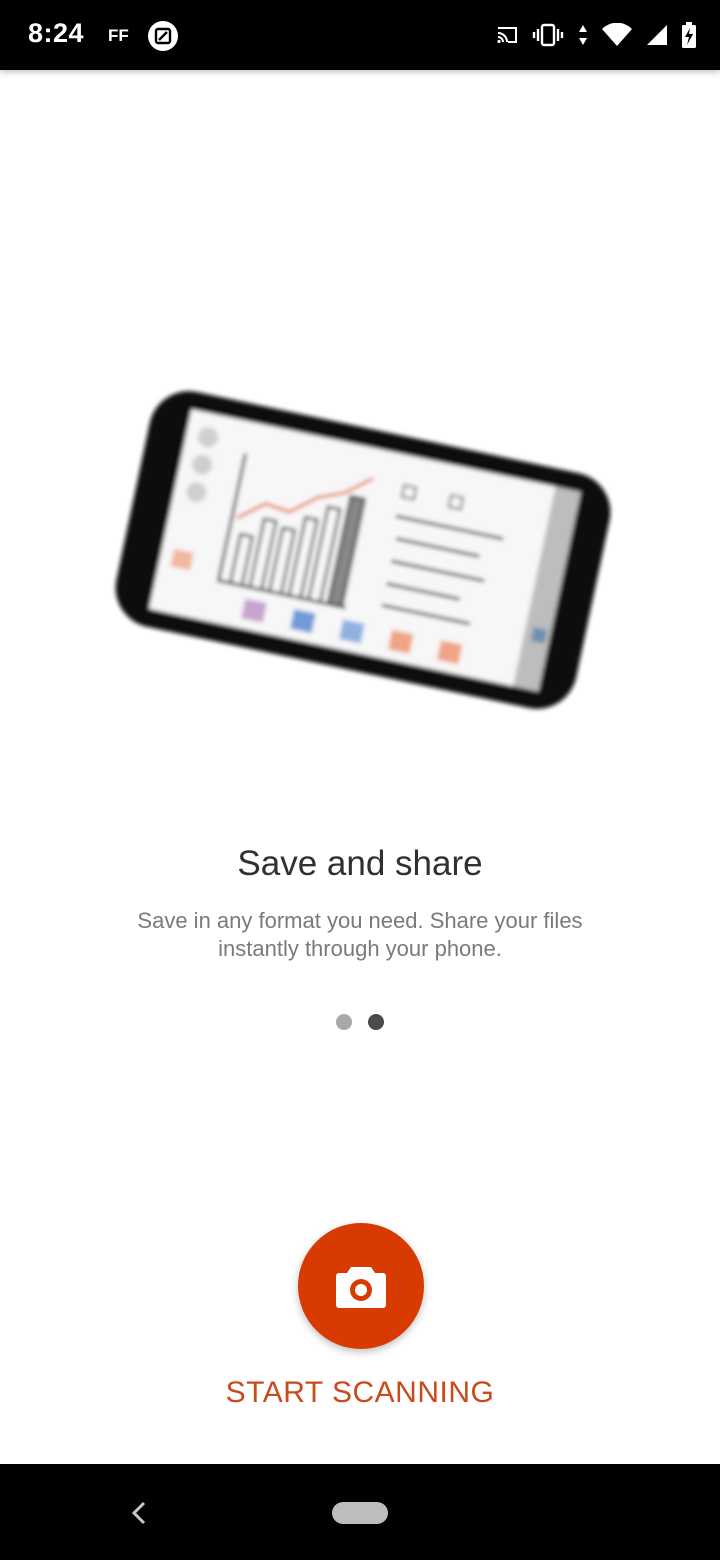  I want to click on status-time: 8:24, so click(56, 33).